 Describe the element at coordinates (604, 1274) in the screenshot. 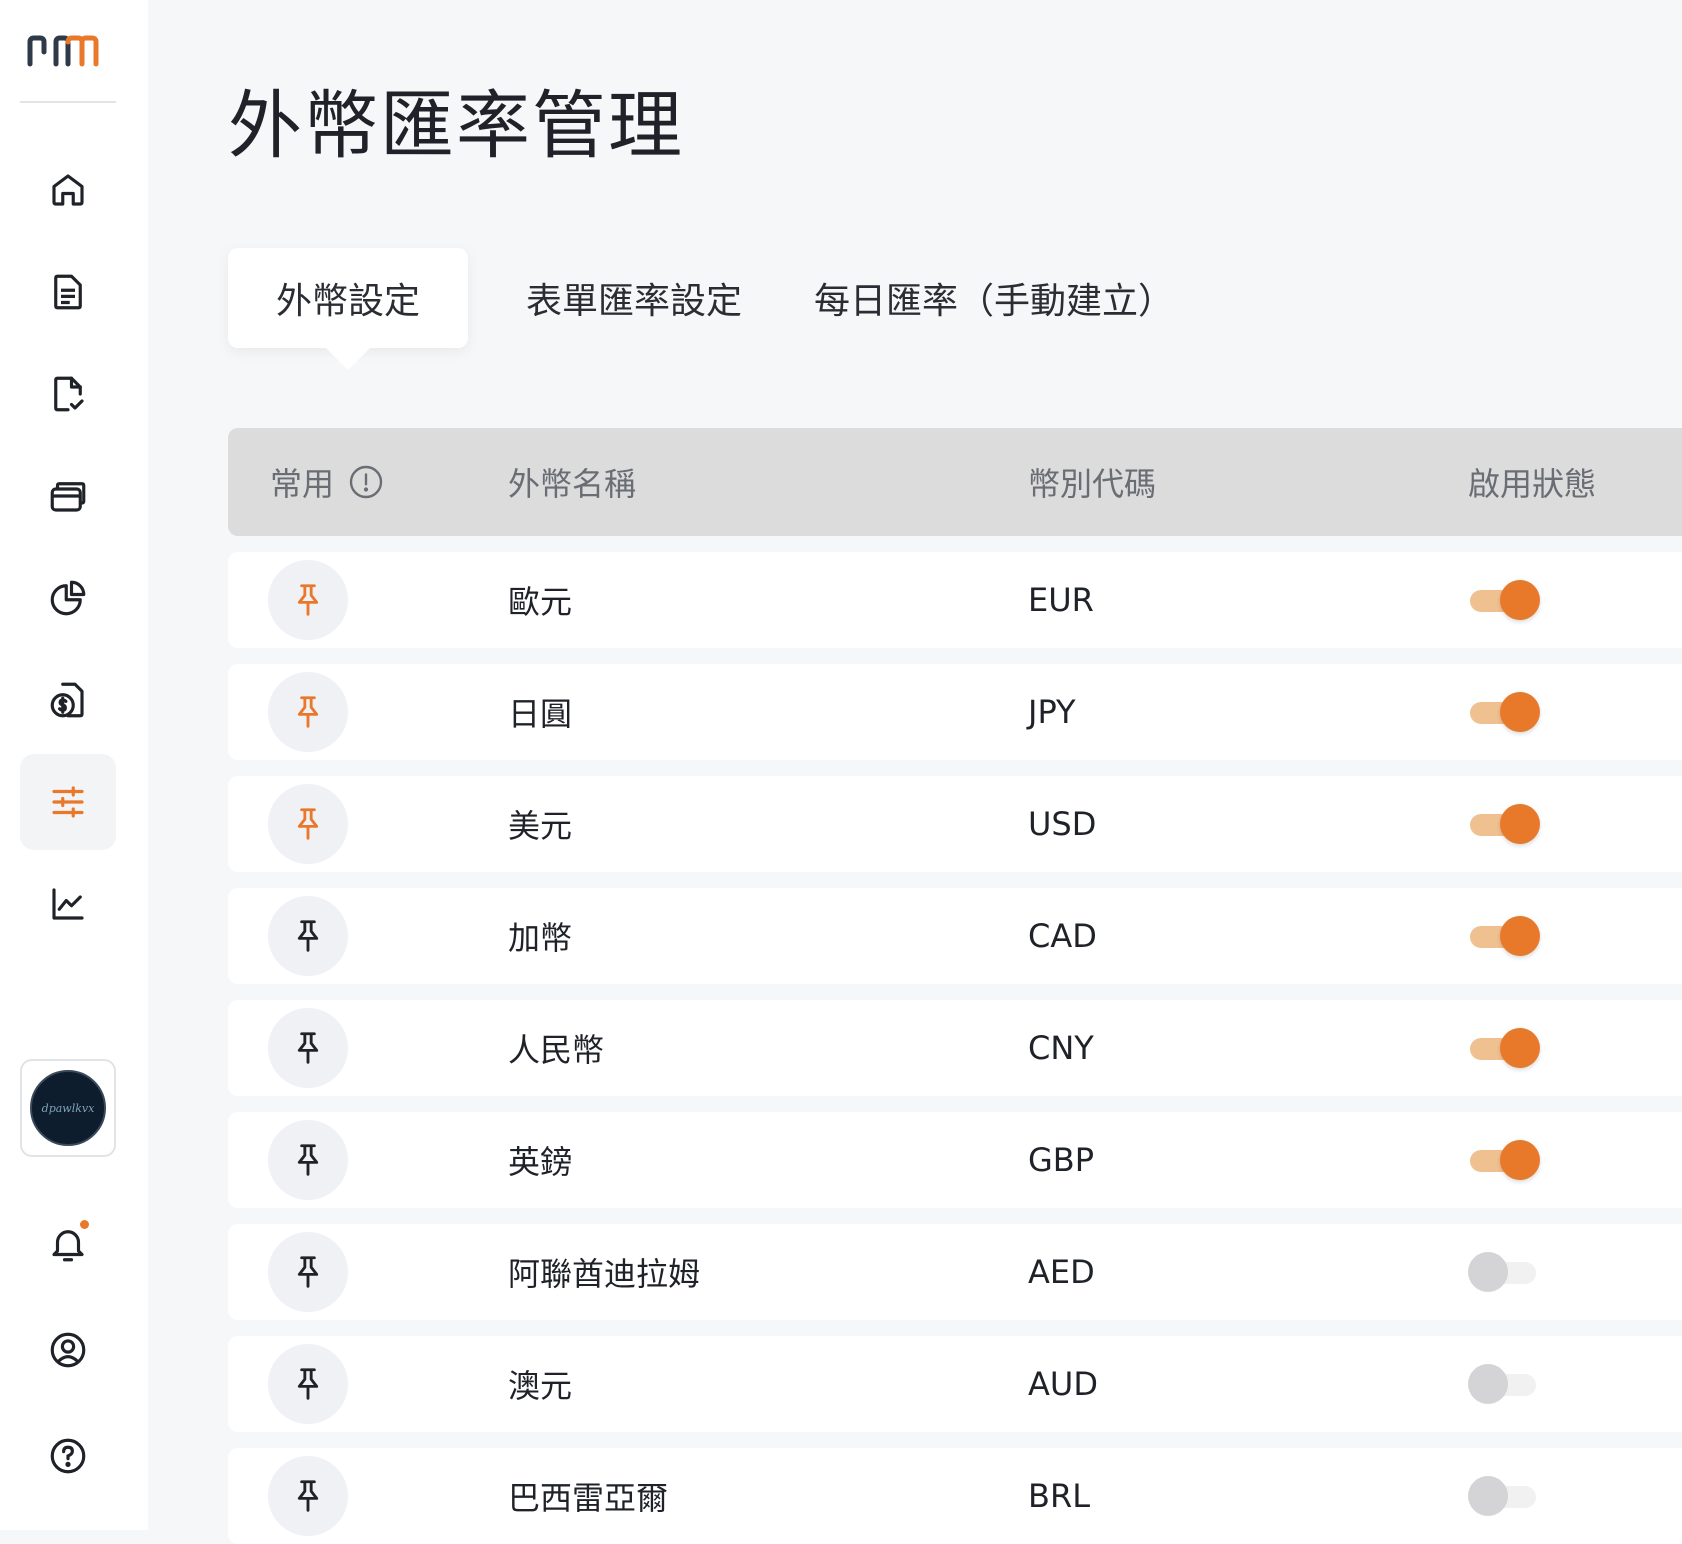

I see `currency-name: 阿聯酋迪拉姆` at that location.